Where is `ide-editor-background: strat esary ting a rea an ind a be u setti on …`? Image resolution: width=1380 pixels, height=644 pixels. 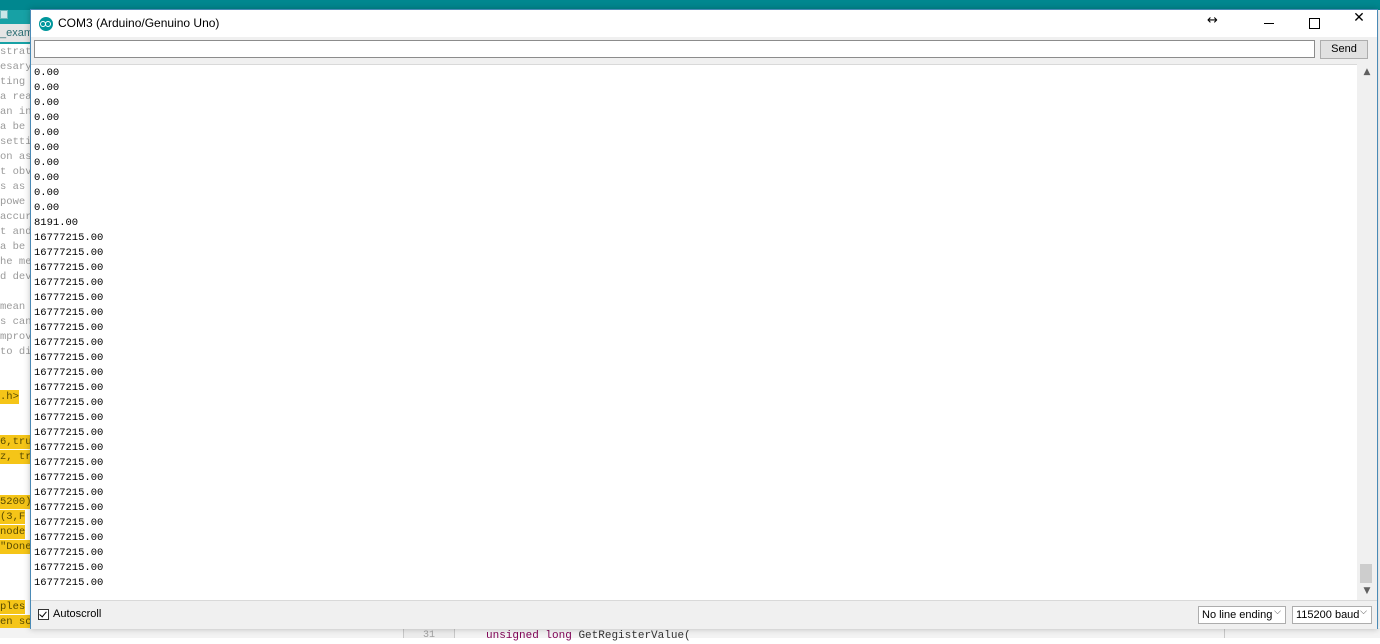
ide-editor-background: strat esary ting a rea an ind a be u setti on … is located at coordinates (15, 341).